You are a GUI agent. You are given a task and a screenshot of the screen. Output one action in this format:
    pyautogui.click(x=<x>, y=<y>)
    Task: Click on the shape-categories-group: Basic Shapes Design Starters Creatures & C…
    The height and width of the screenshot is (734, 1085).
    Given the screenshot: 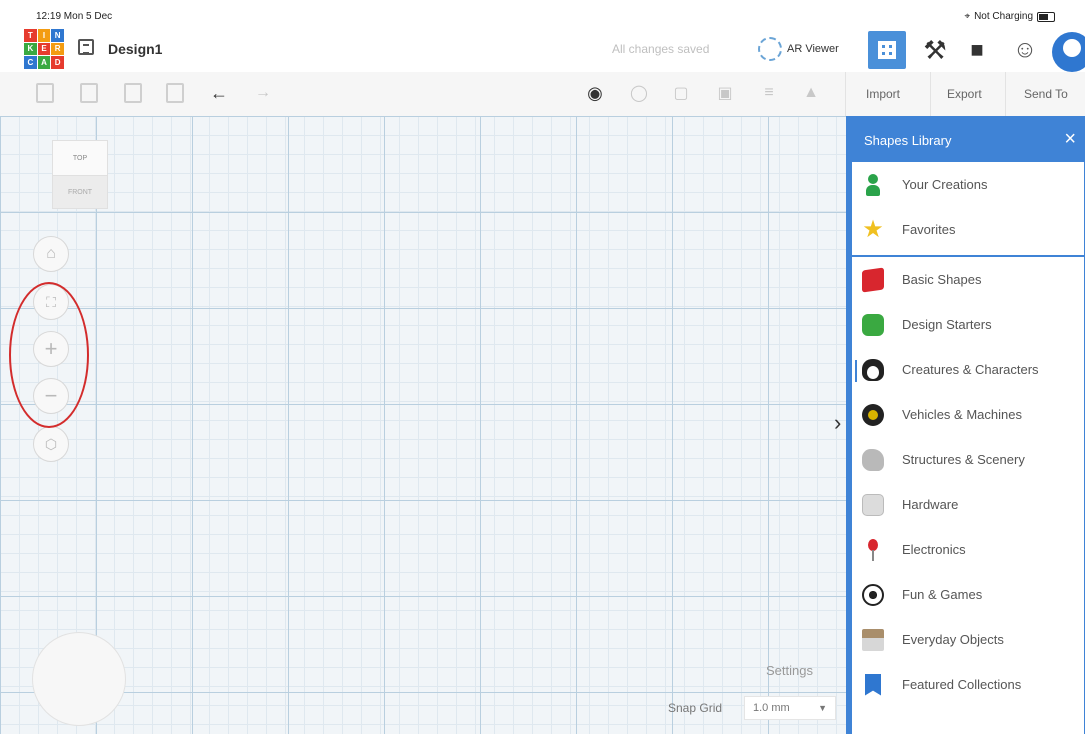 What is the action you would take?
    pyautogui.click(x=968, y=495)
    